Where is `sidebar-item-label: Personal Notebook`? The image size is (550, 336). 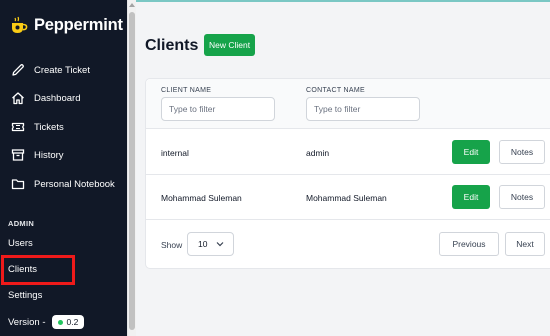
sidebar-item-label: Personal Notebook is located at coordinates (74, 184).